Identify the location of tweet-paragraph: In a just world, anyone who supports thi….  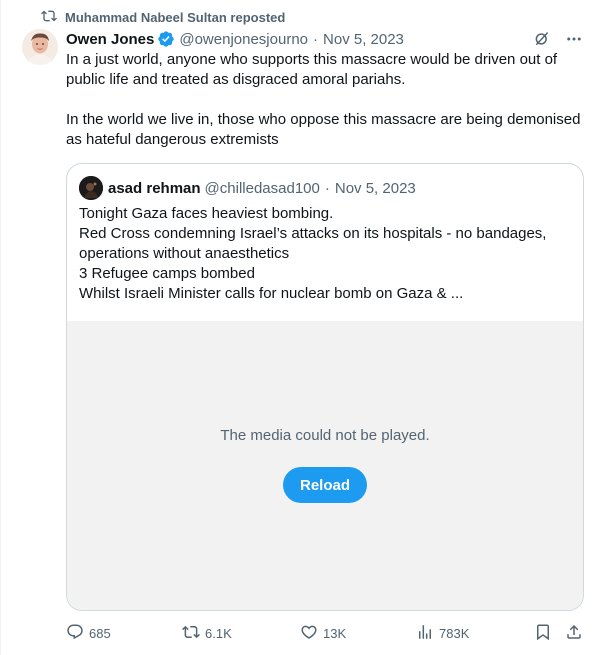
(312, 69).